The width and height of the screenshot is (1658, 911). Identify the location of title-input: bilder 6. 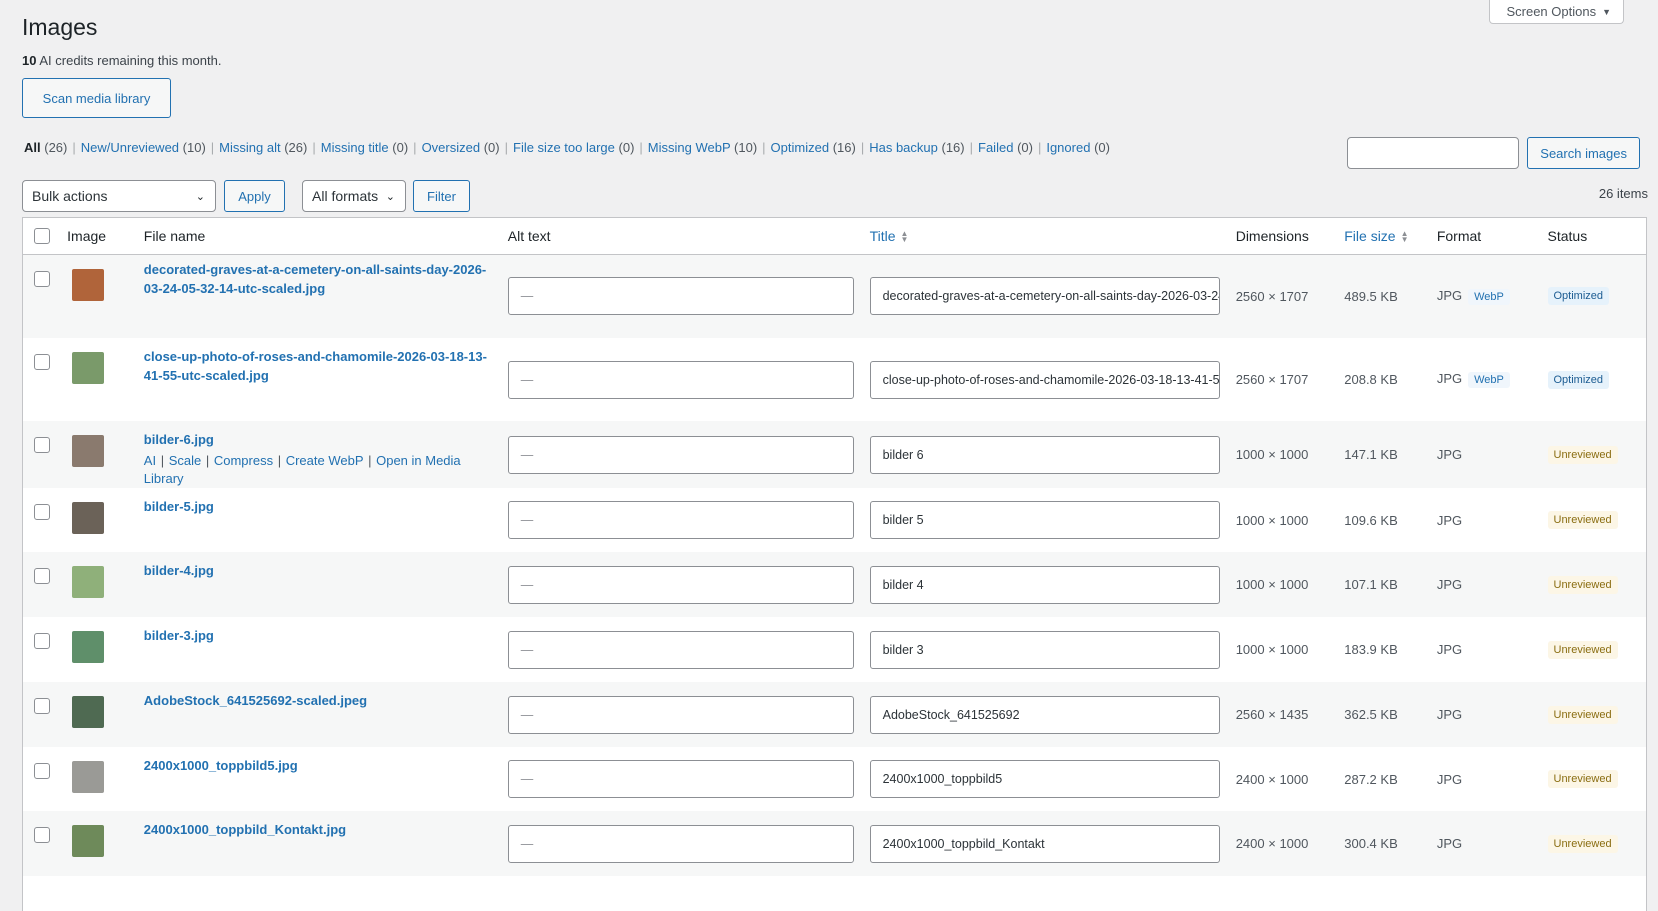
(1044, 454).